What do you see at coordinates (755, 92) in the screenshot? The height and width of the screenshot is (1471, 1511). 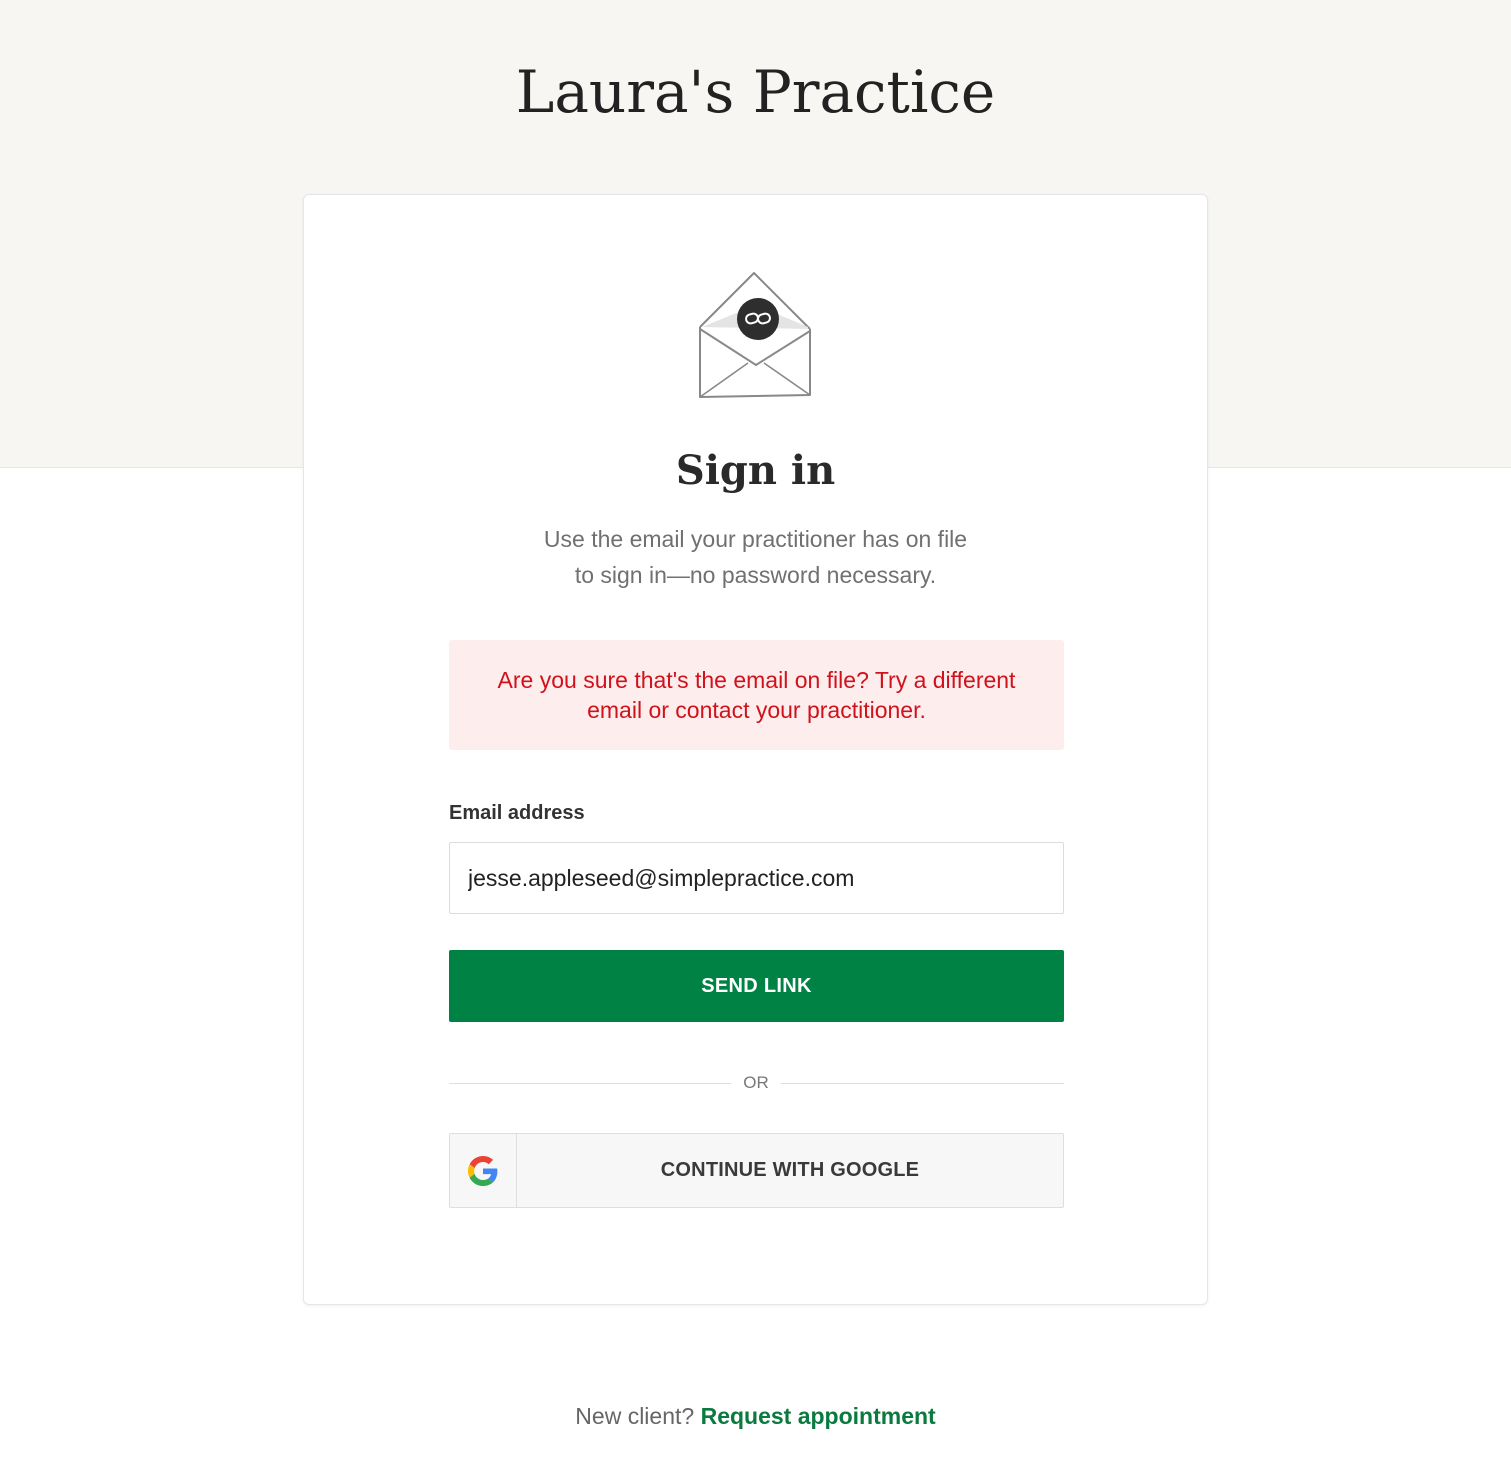 I see `practice-title: Laura's Practice` at bounding box center [755, 92].